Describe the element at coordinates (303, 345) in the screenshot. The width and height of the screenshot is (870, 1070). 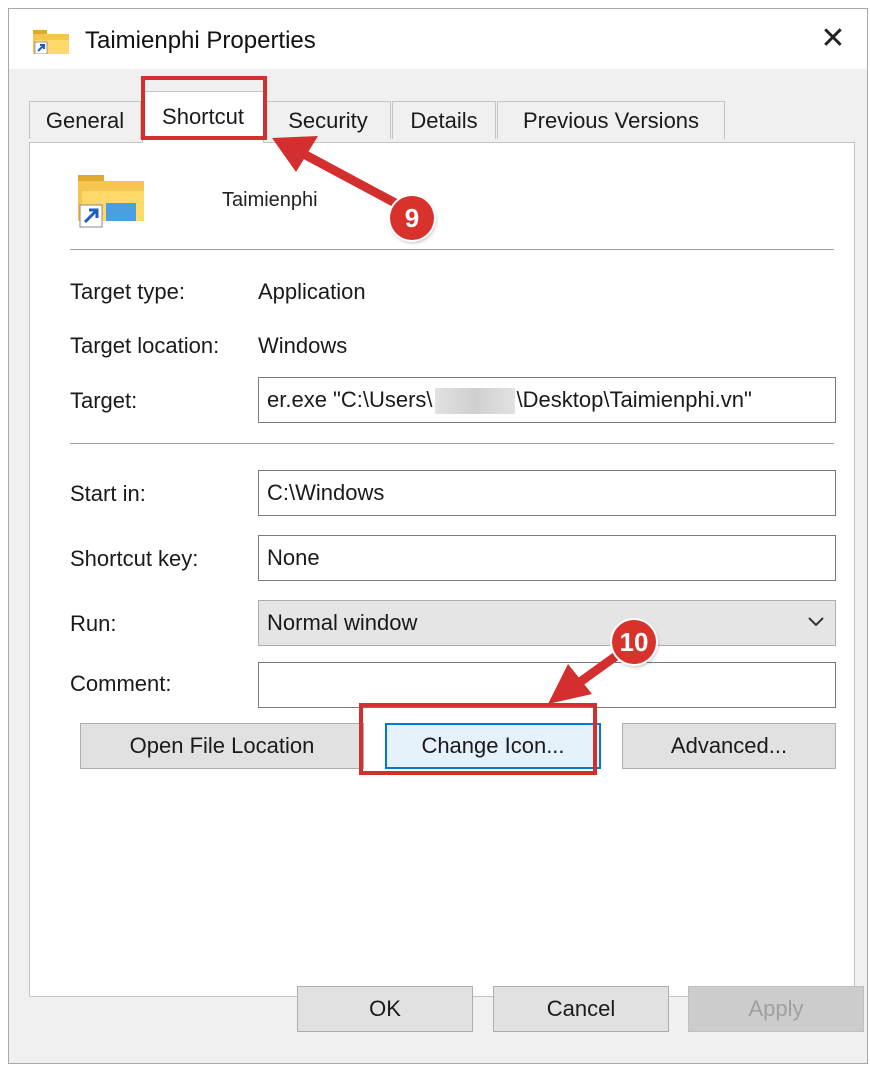
I see `target-location-value: Windows` at that location.